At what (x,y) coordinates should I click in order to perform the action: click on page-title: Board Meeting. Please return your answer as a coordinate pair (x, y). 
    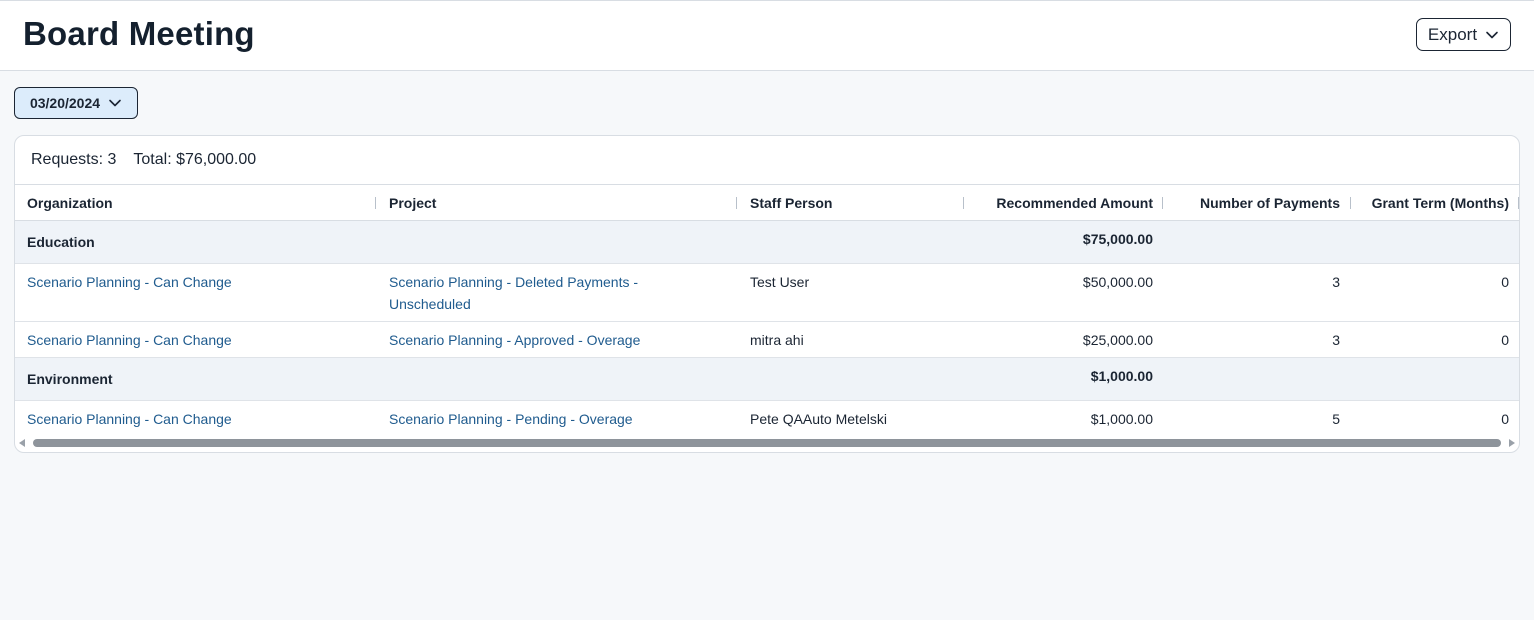
    Looking at the image, I should click on (139, 33).